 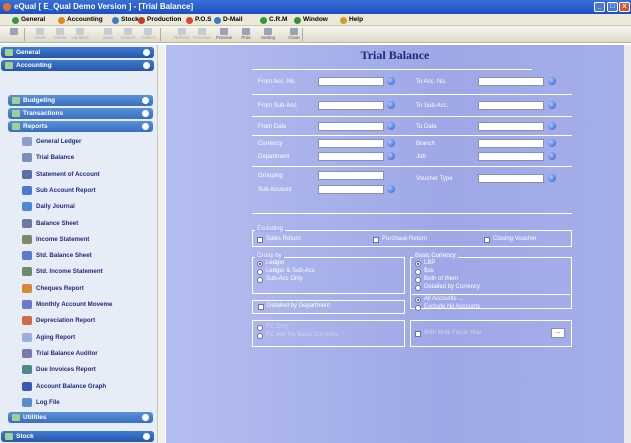 I want to click on budgeting-icon, so click(x=16, y=100).